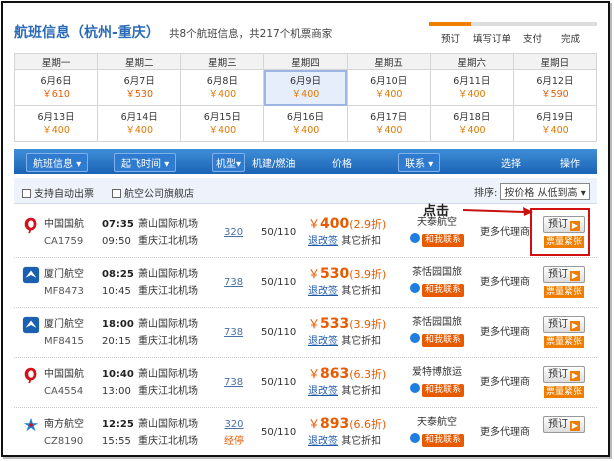 The width and height of the screenshot is (614, 461). Describe the element at coordinates (368, 424) in the screenshot. I see `discount-value: (6.6折)` at that location.